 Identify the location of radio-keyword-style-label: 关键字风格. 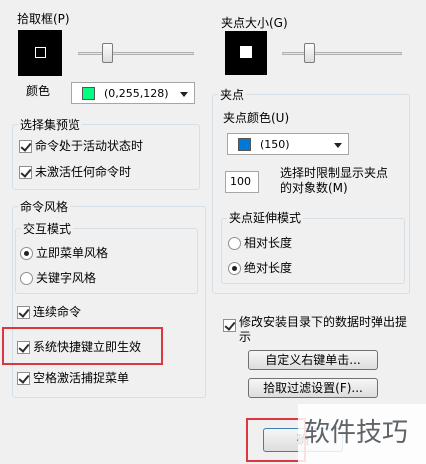
(66, 278).